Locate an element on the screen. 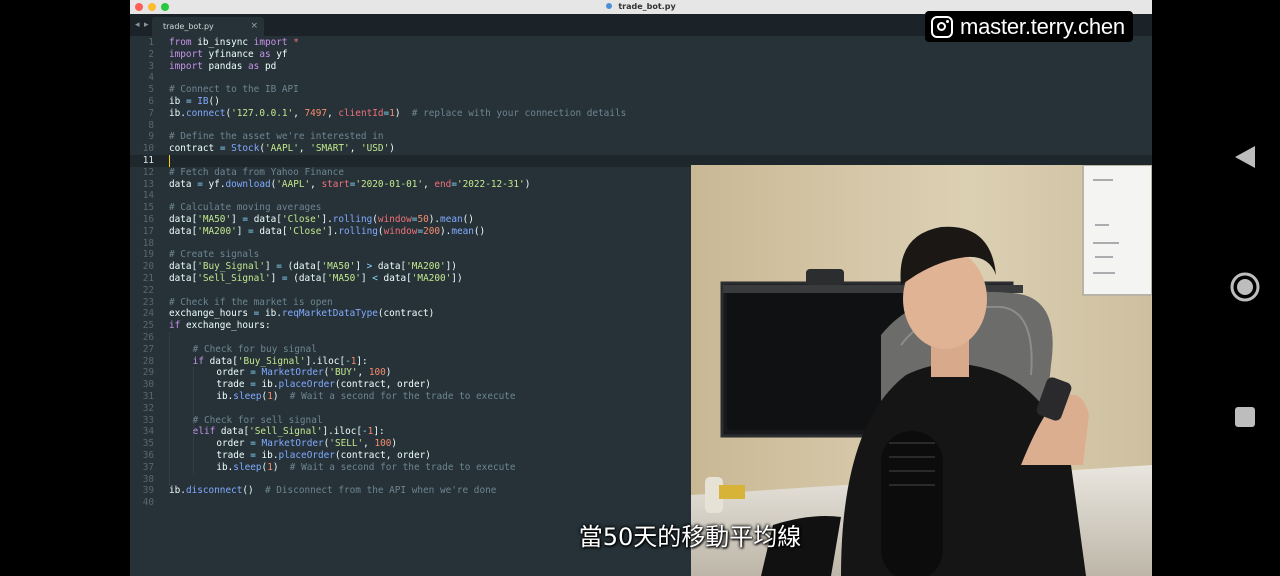  line-number: 25 is located at coordinates (148, 326).